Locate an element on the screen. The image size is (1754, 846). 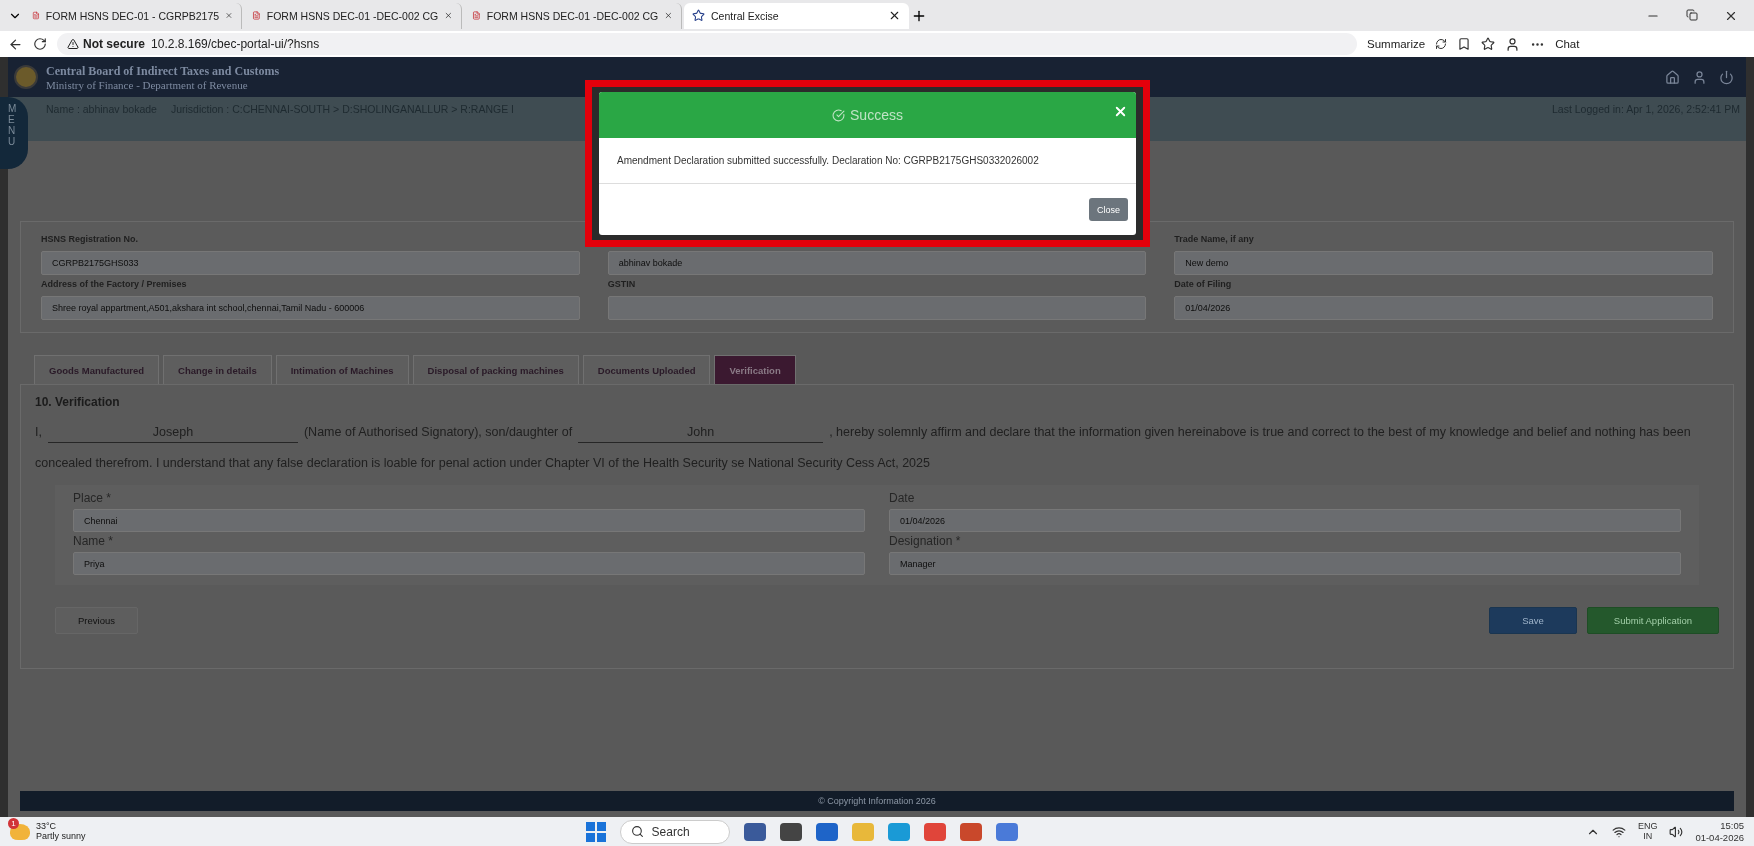
fill-in-line: Joseph is located at coordinates (172, 432).